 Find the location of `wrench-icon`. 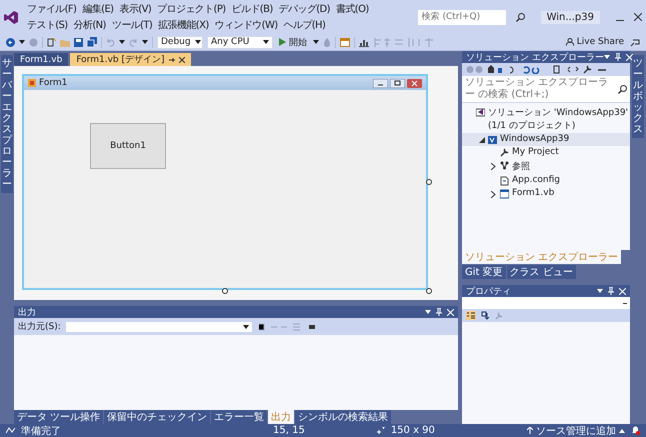

wrench-icon is located at coordinates (504, 153).